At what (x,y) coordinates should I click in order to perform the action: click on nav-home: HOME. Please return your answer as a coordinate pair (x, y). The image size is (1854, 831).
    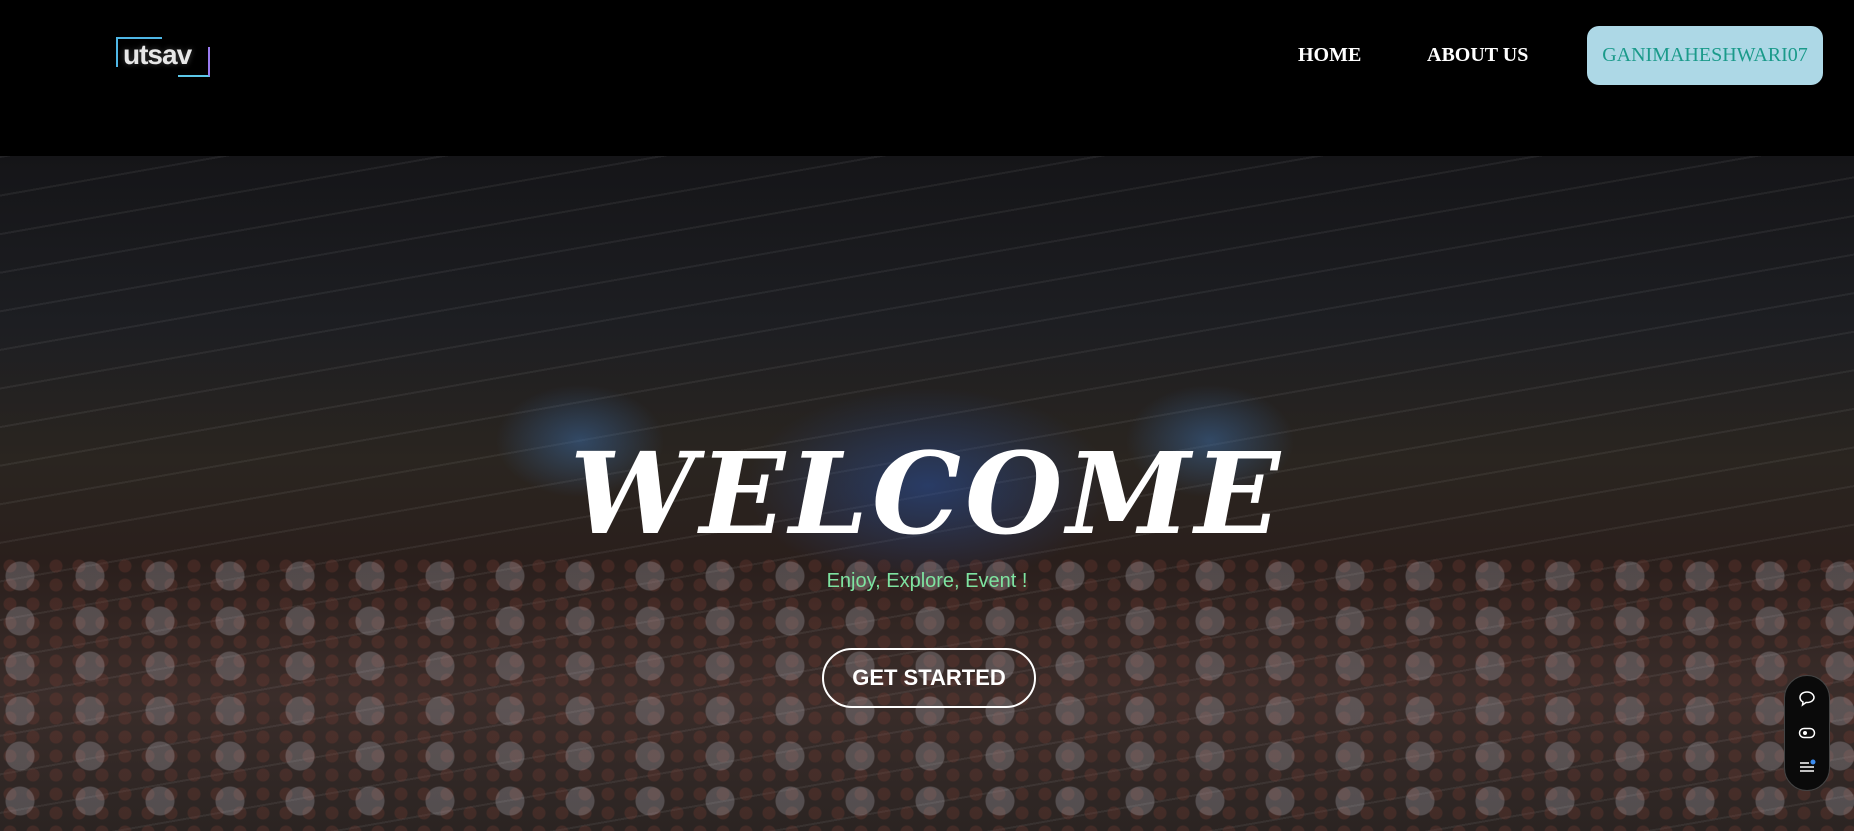
    Looking at the image, I should click on (1329, 55).